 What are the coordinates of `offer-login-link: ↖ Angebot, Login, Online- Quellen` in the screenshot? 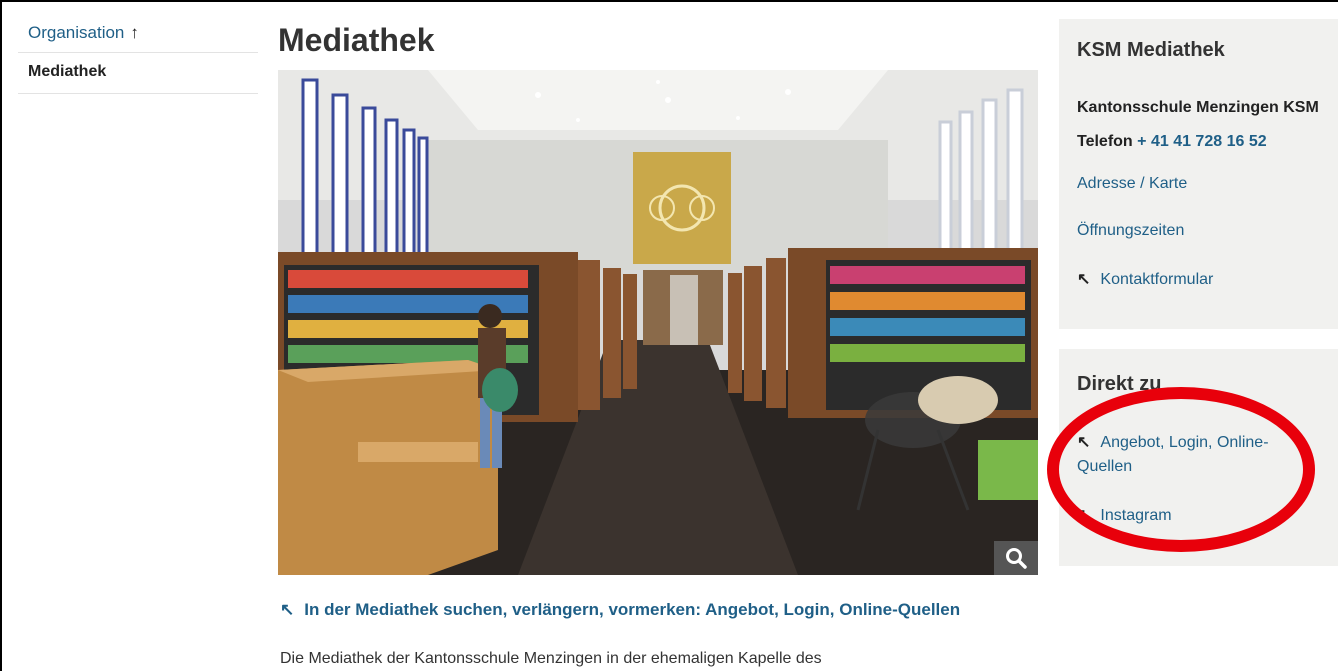 It's located at (1173, 455).